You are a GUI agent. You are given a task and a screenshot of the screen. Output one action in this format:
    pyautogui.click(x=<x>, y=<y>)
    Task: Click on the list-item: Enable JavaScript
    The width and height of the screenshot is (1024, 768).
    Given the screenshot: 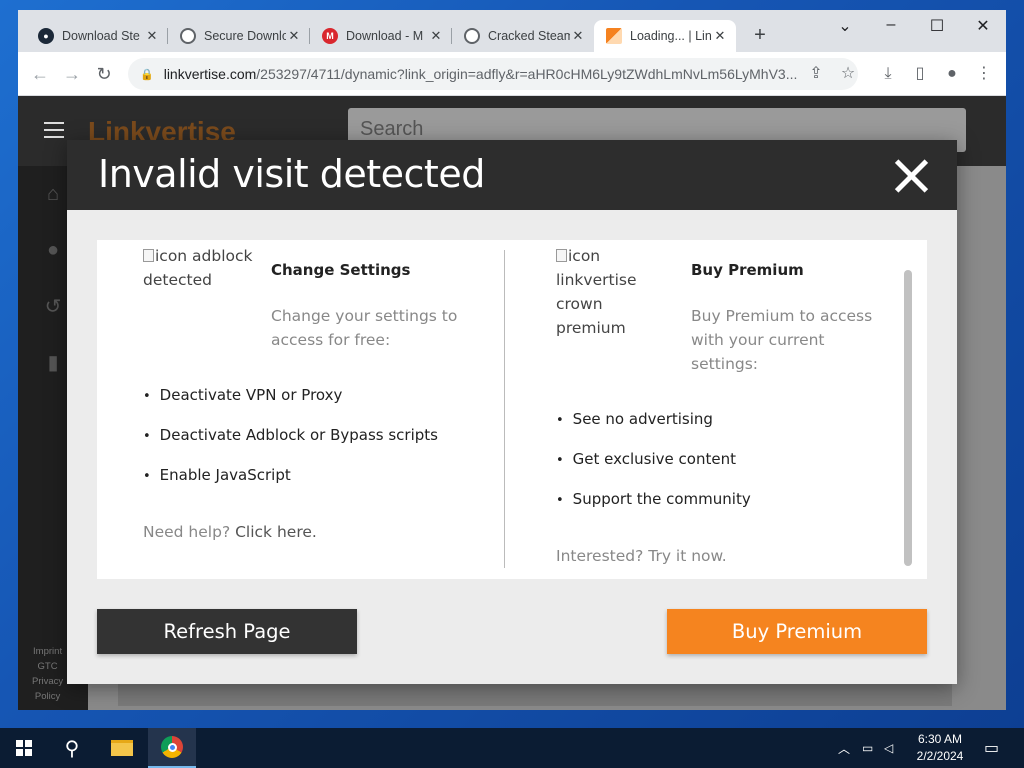 What is the action you would take?
    pyautogui.click(x=290, y=486)
    